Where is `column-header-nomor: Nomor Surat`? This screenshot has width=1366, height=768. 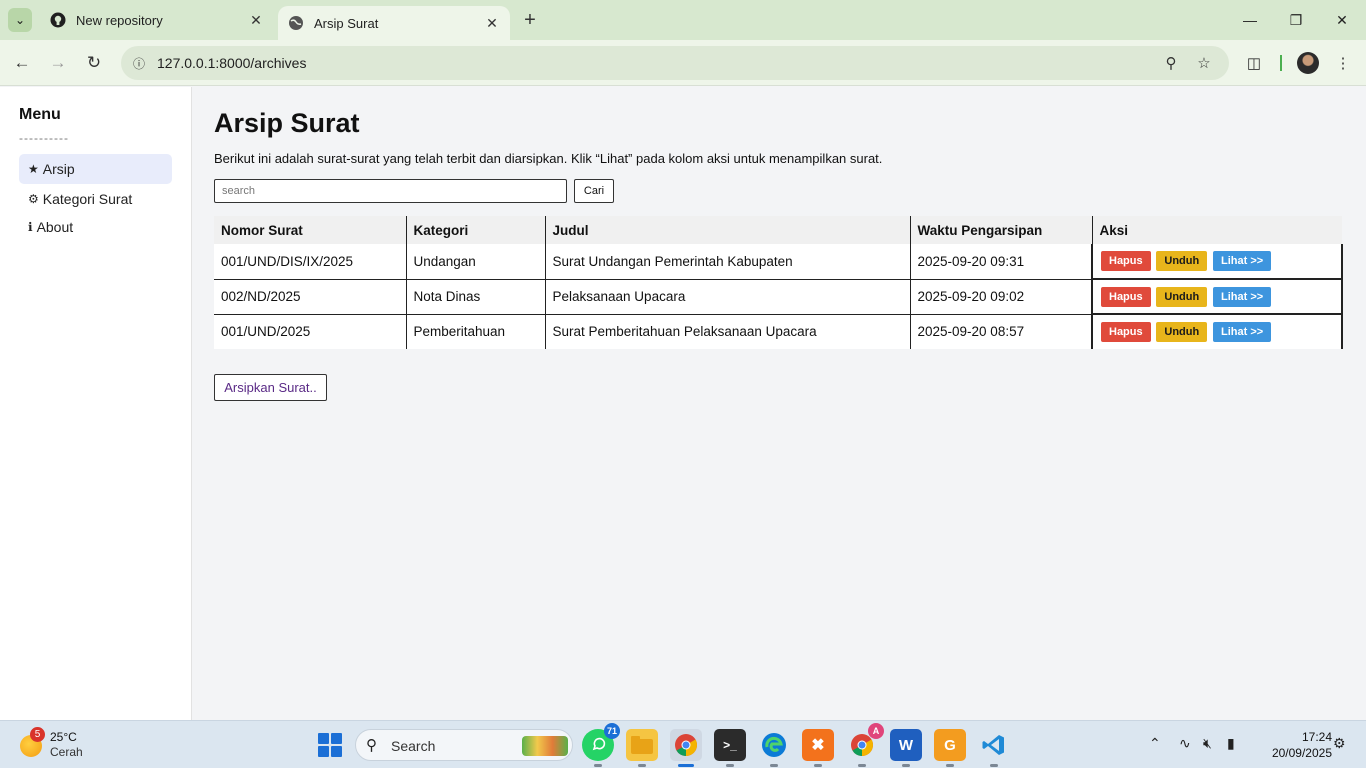 column-header-nomor: Nomor Surat is located at coordinates (310, 230).